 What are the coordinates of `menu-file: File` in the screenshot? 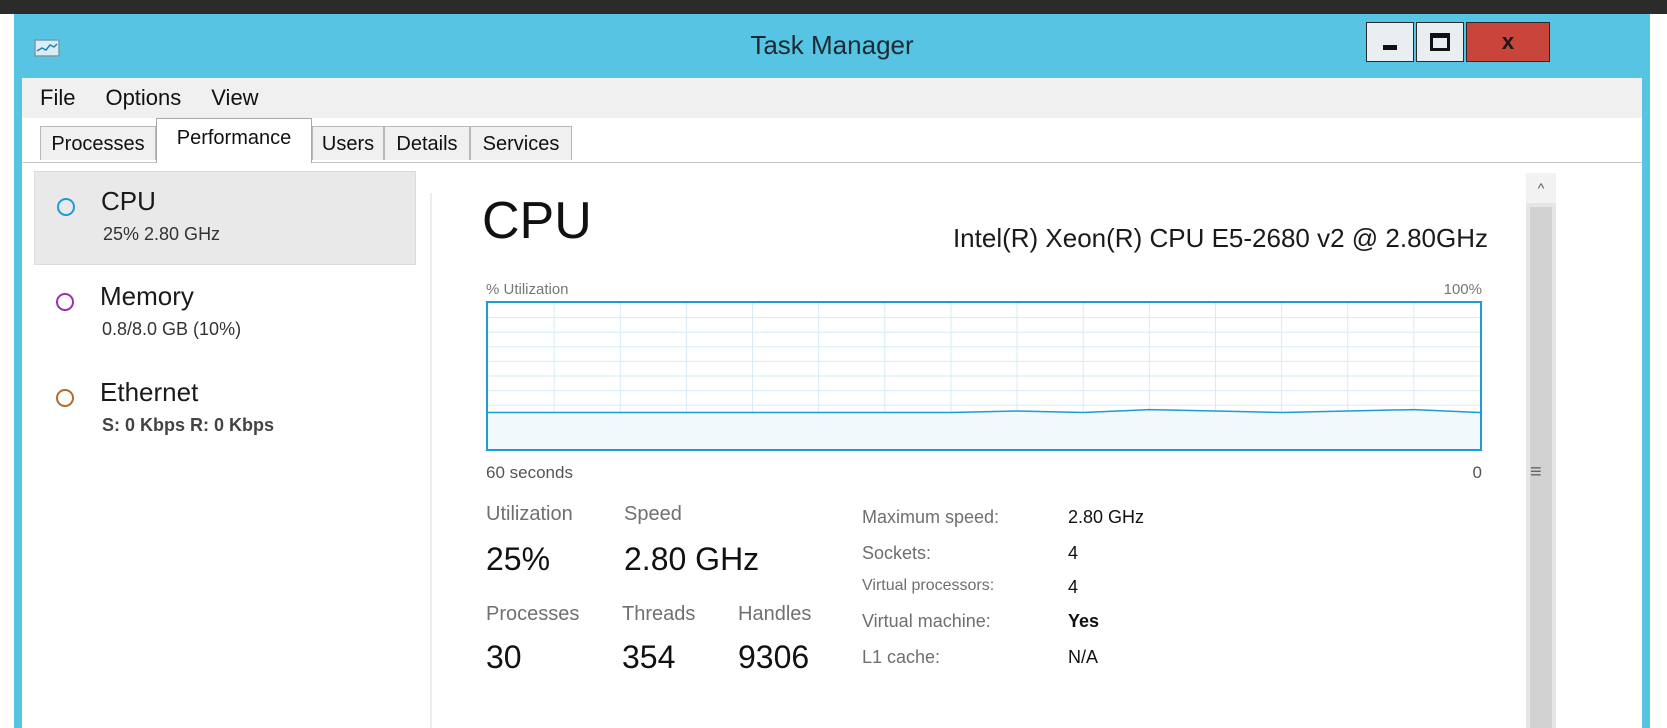 It's located at (57, 98).